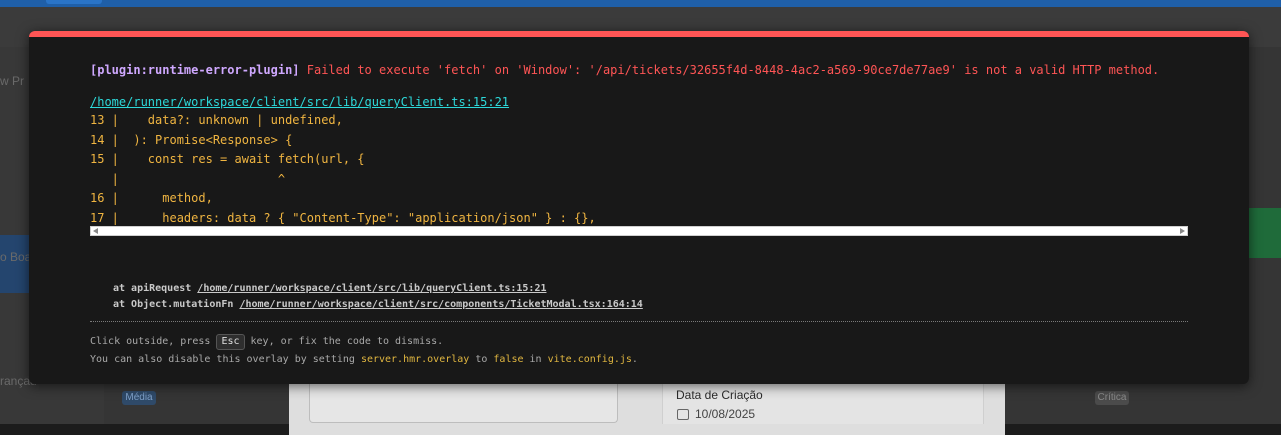  What do you see at coordinates (719, 395) in the screenshot?
I see `creation-date-label: Data de Criação` at bounding box center [719, 395].